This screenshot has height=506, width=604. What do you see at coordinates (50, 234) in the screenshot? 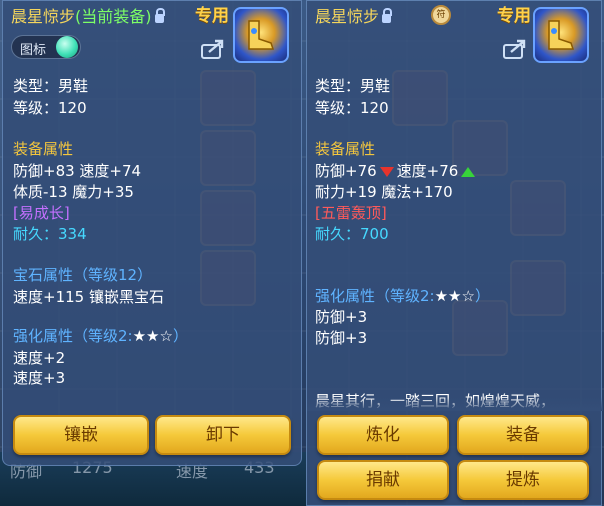
I see `durability: 耐久：334` at bounding box center [50, 234].